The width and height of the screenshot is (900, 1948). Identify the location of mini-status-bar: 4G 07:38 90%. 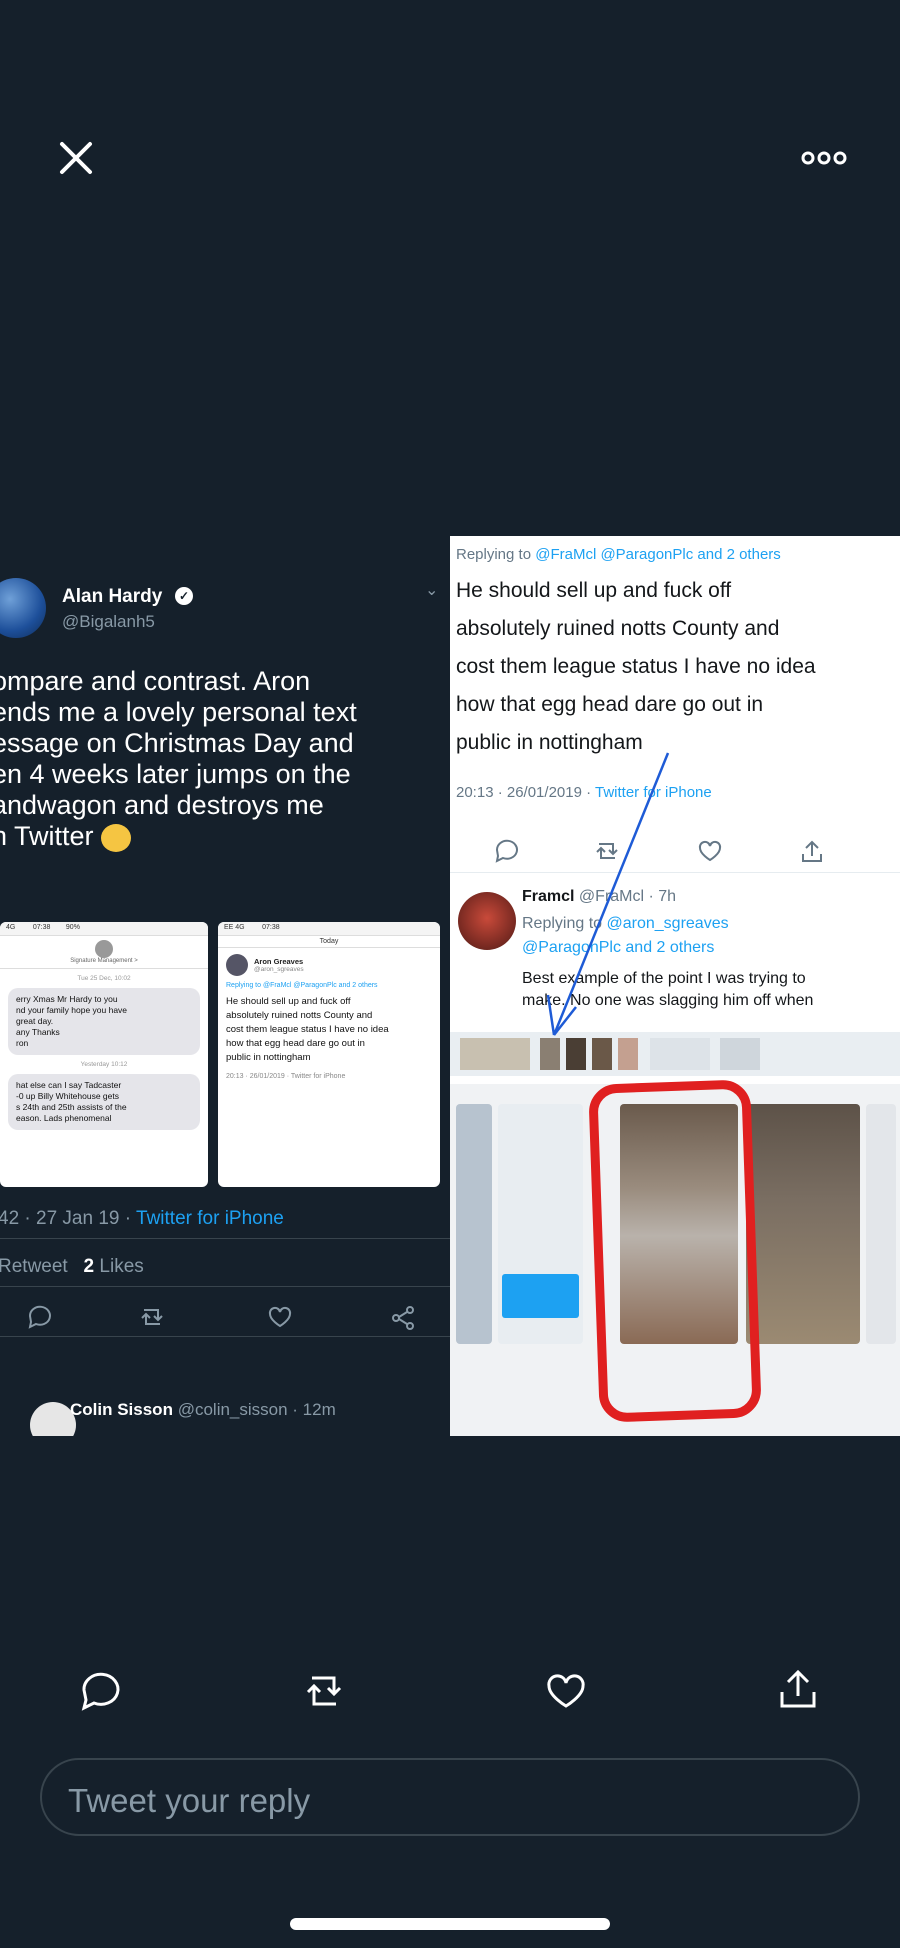
(104, 929).